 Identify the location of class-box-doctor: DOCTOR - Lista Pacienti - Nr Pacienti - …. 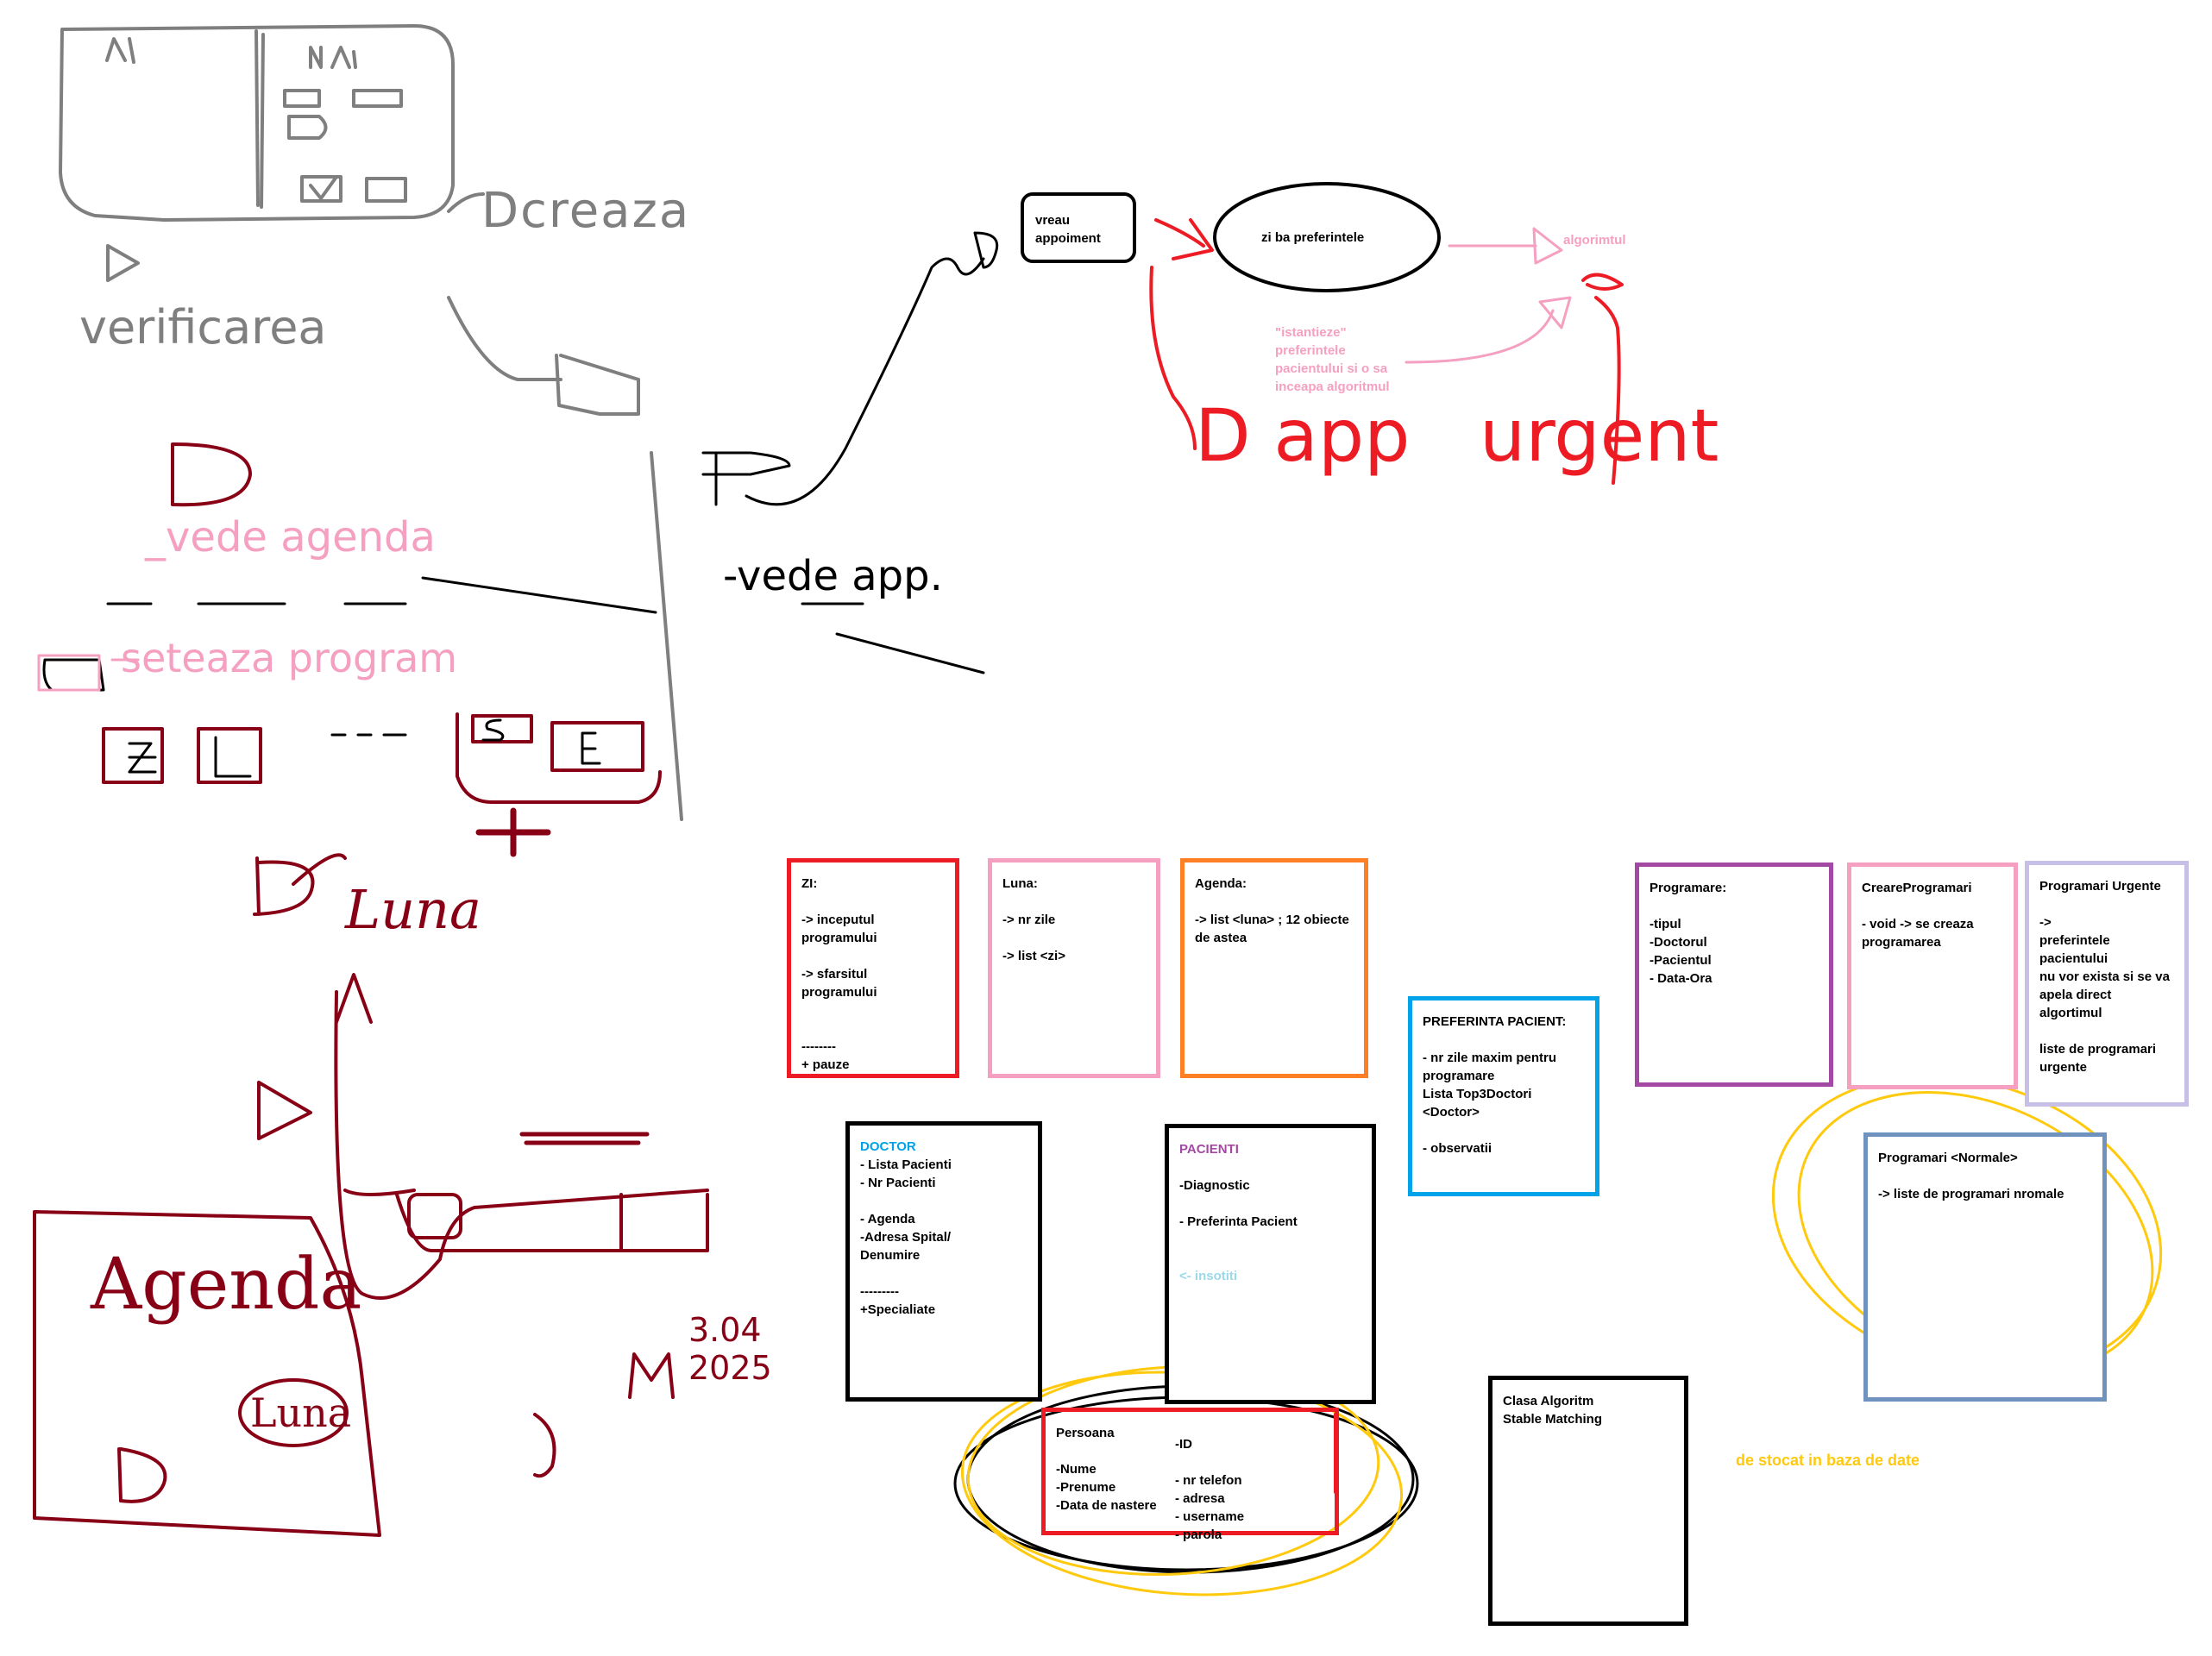
(943, 1262).